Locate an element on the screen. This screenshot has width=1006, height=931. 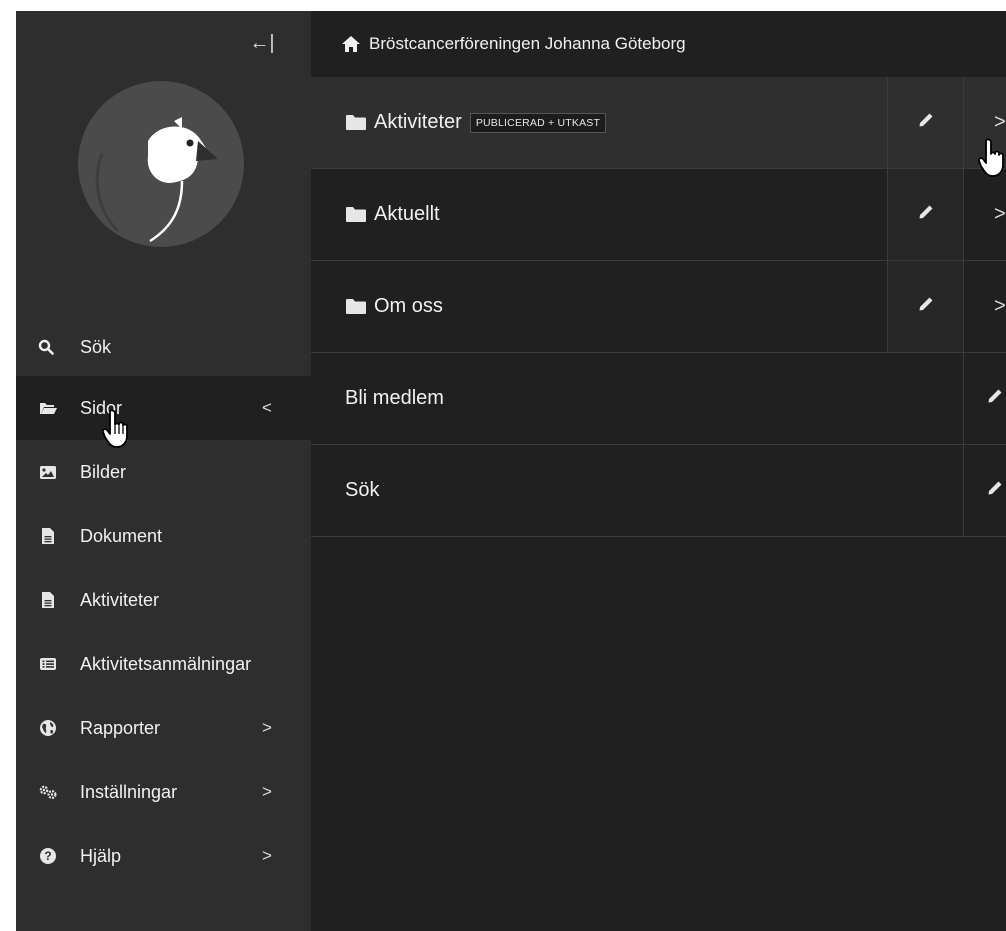
page-title: Aktiviteter is located at coordinates (418, 122).